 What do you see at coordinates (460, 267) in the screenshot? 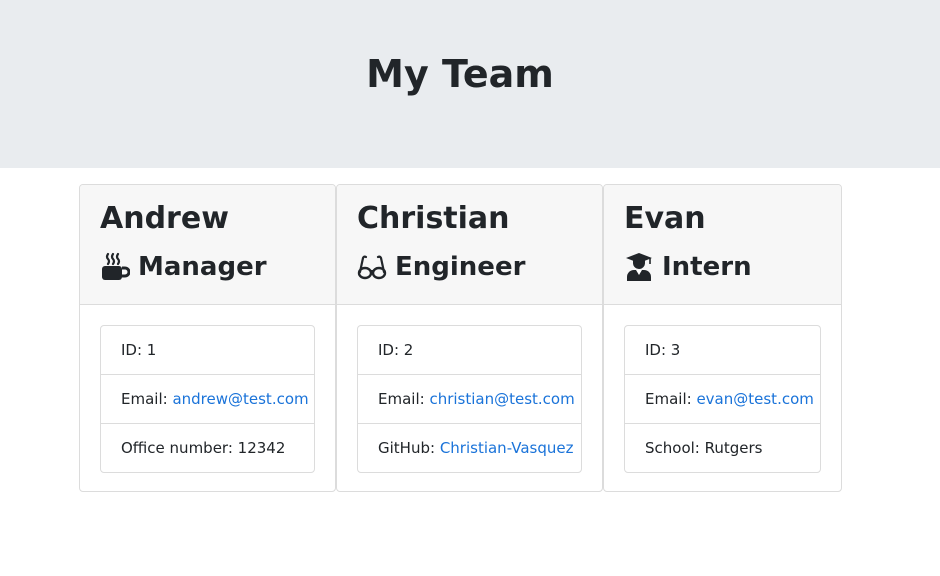
I see `role-label: Engineer` at bounding box center [460, 267].